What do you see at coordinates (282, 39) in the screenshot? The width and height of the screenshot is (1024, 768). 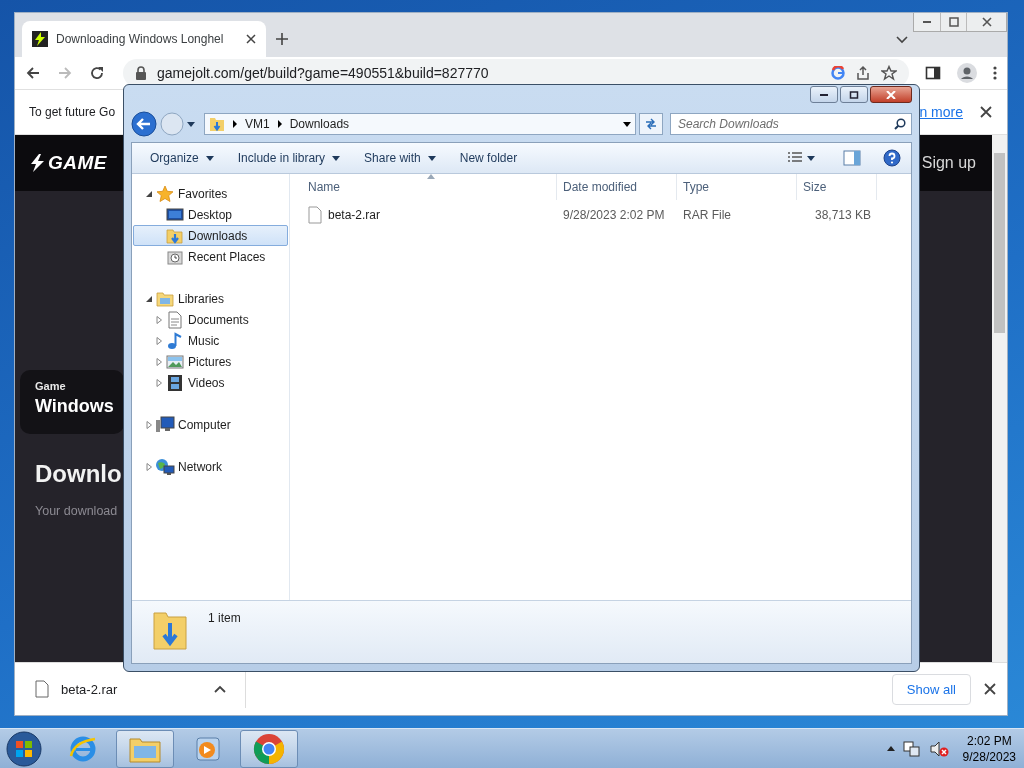 I see `new-tab-icon` at bounding box center [282, 39].